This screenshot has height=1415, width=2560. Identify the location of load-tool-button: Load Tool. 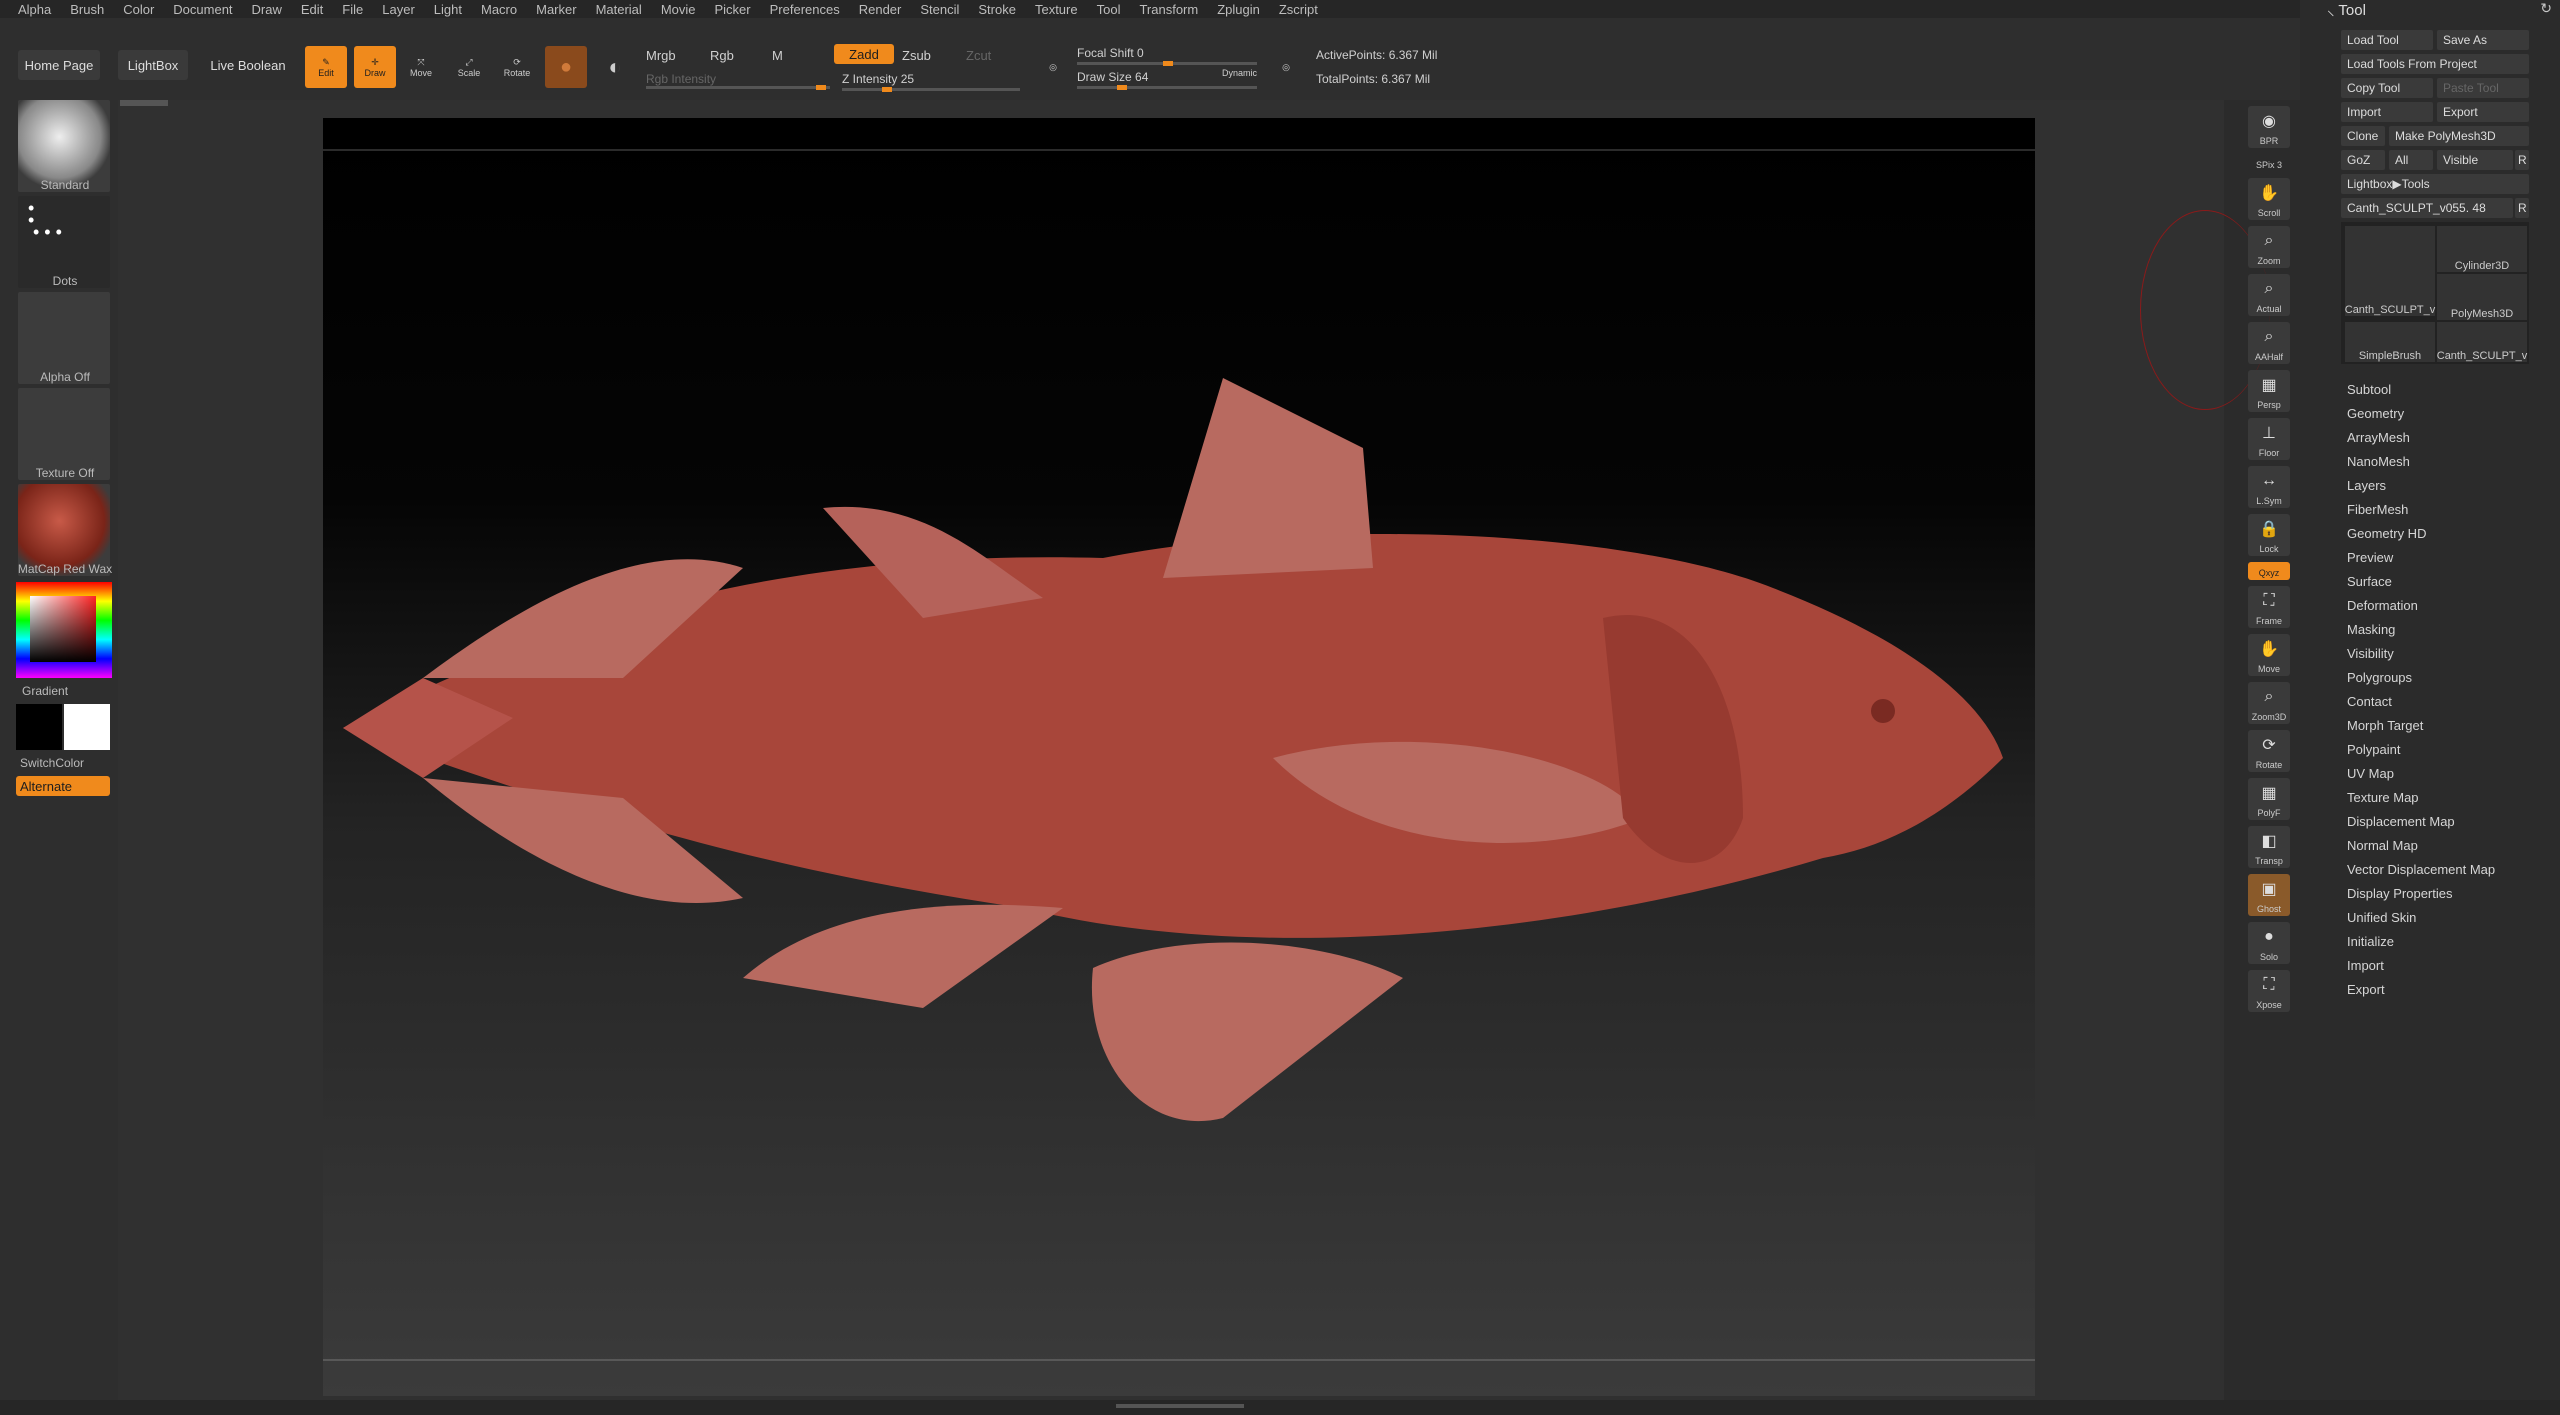
(2387, 40).